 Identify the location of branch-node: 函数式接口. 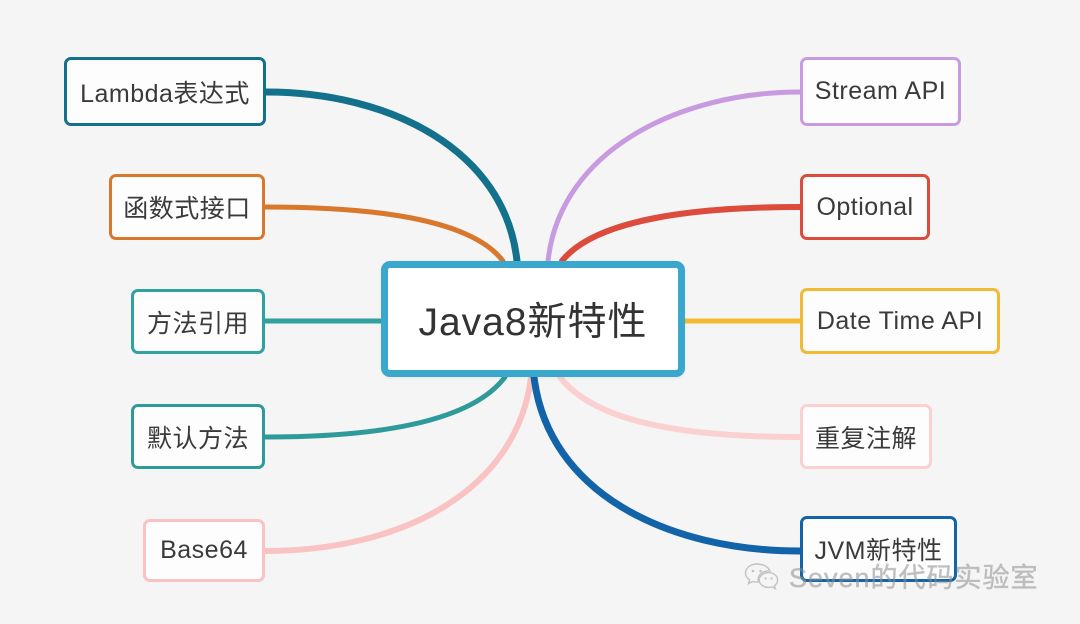
(187, 207).